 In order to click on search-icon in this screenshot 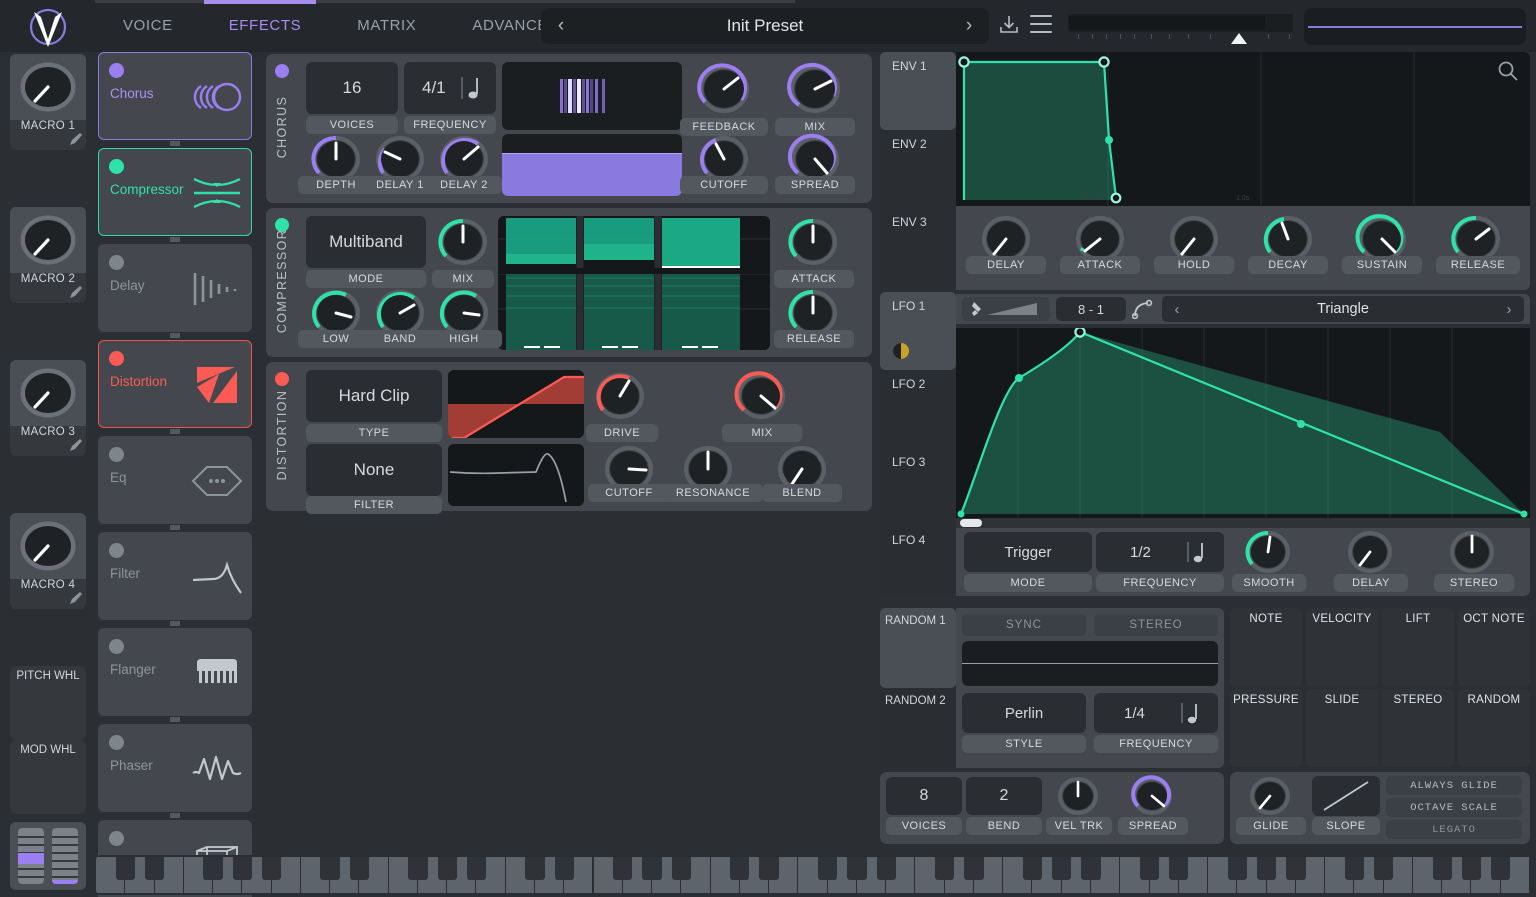, I will do `click(1508, 73)`.